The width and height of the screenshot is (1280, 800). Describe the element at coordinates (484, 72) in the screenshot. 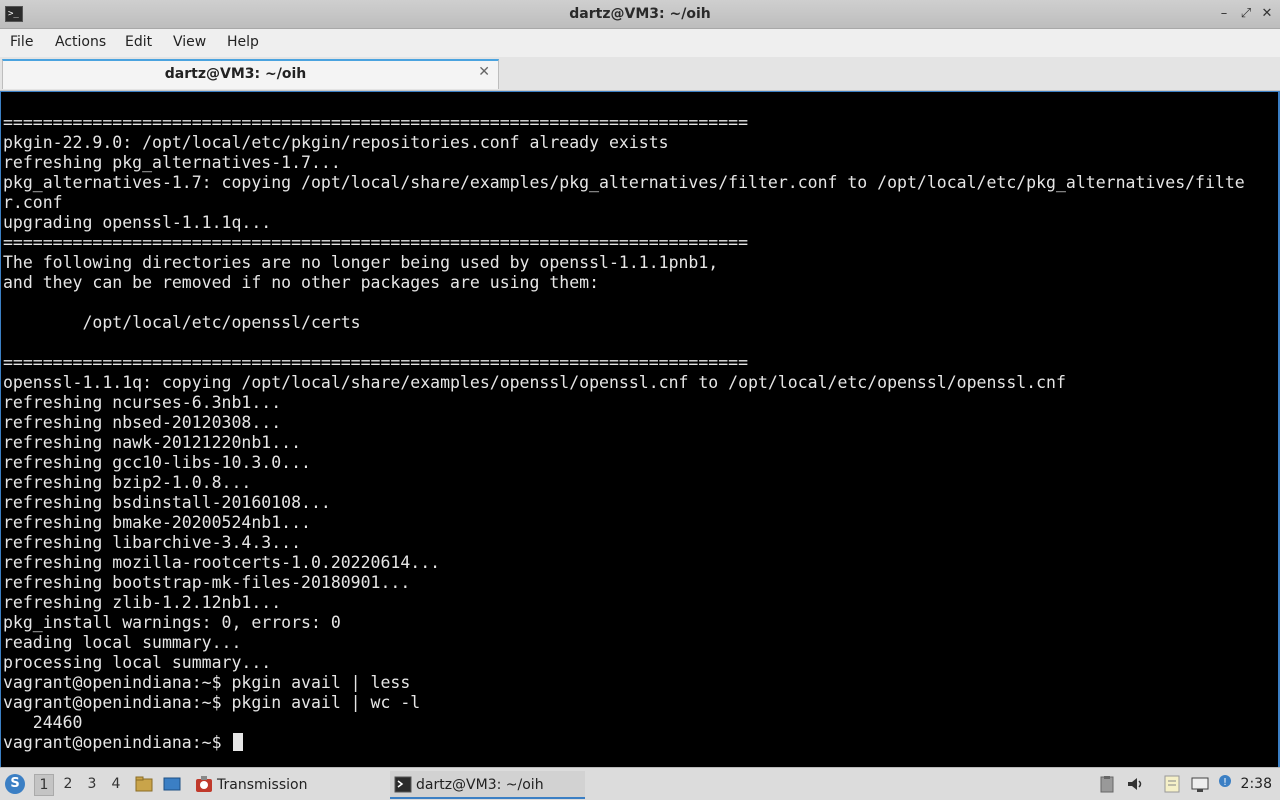

I see `tab-close-icon: ✕` at that location.